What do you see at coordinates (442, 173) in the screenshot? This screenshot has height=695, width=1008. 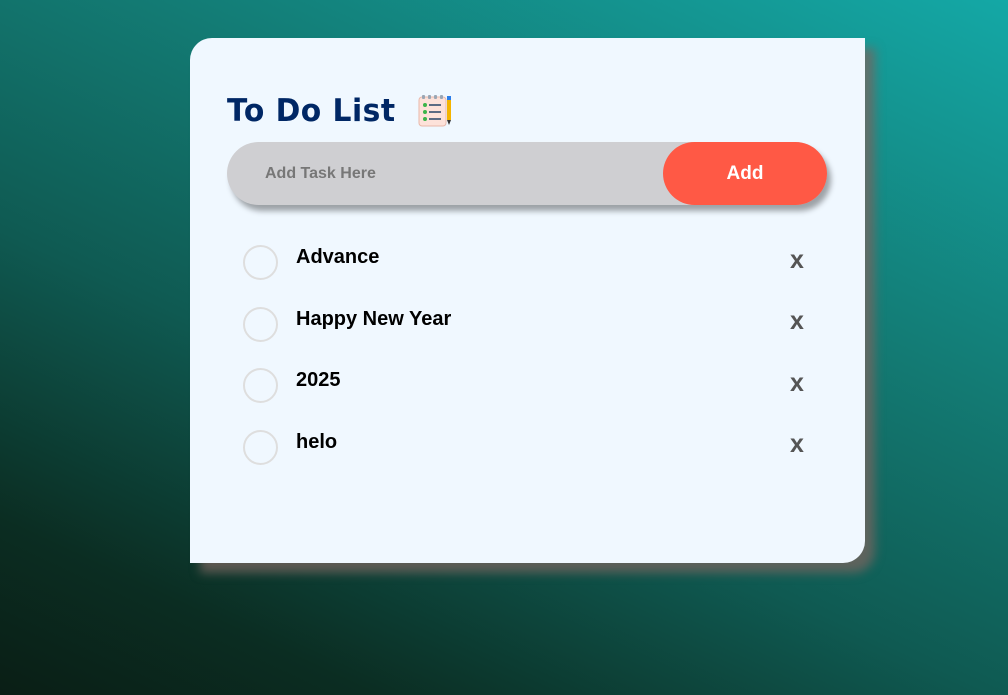 I see `task-input` at bounding box center [442, 173].